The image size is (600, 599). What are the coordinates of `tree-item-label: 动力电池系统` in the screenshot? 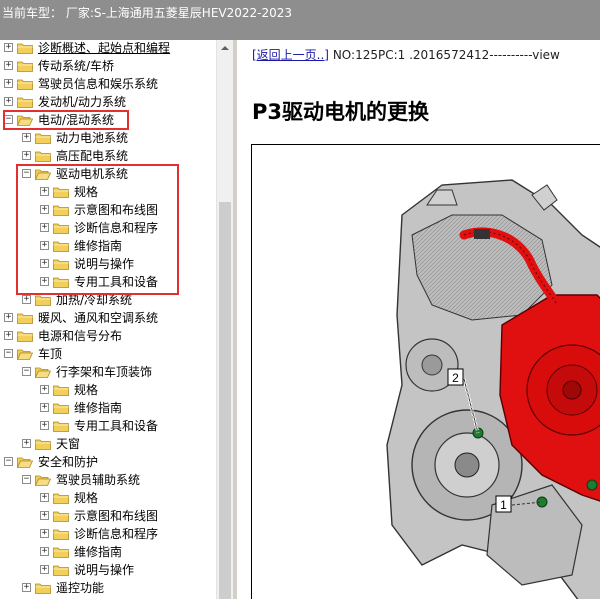 It's located at (92, 138).